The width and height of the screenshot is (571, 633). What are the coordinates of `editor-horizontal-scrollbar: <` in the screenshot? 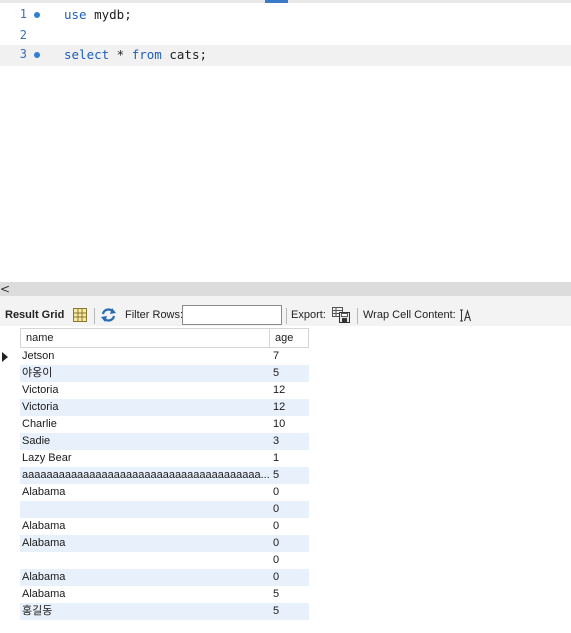 It's located at (285, 289).